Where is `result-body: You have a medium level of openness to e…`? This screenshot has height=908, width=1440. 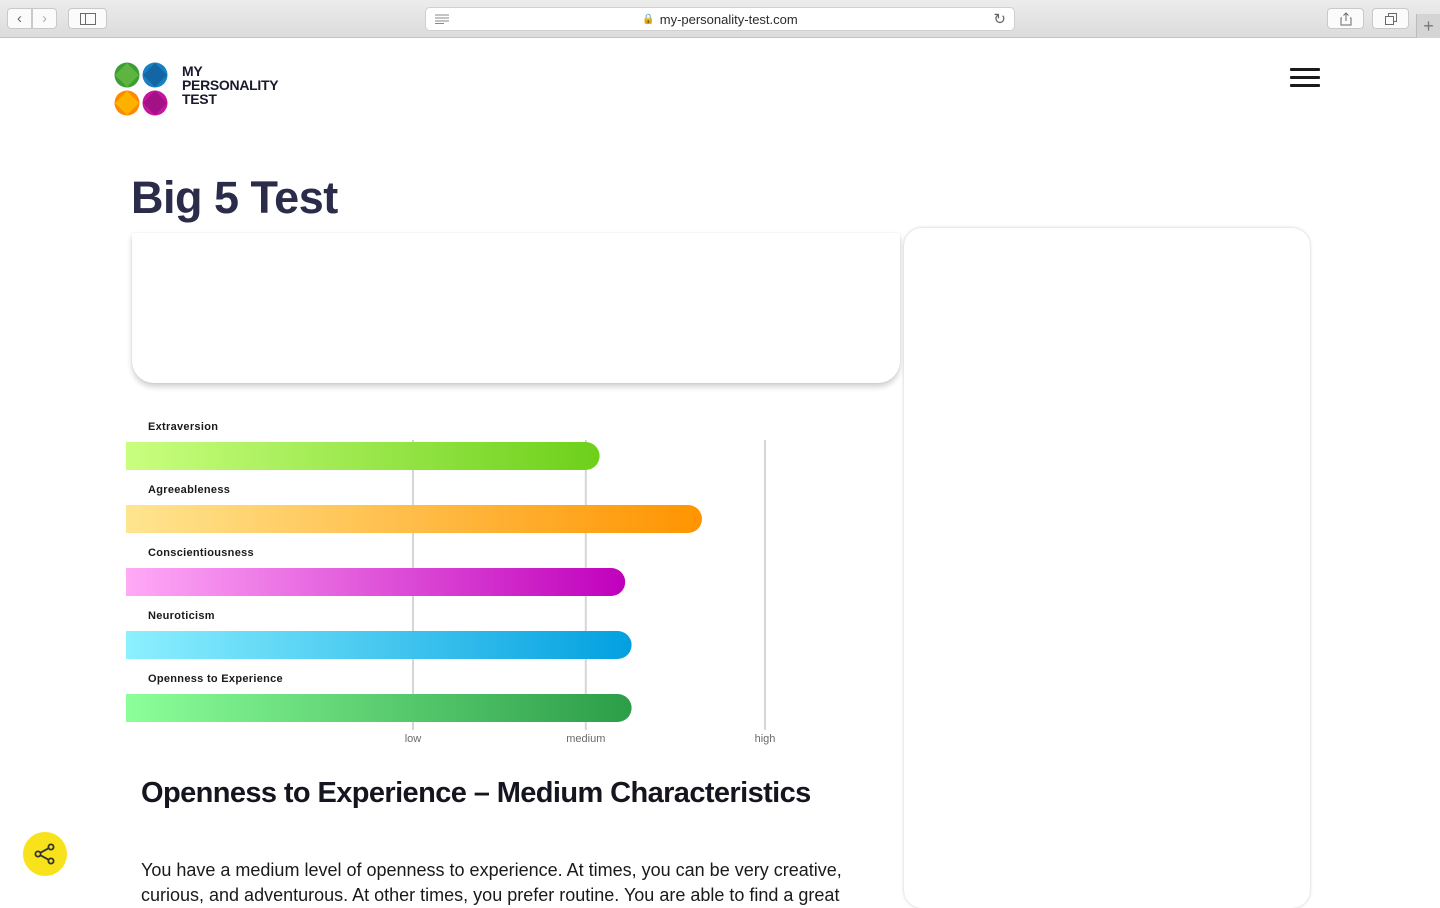 result-body: You have a medium level of openness to e… is located at coordinates (491, 882).